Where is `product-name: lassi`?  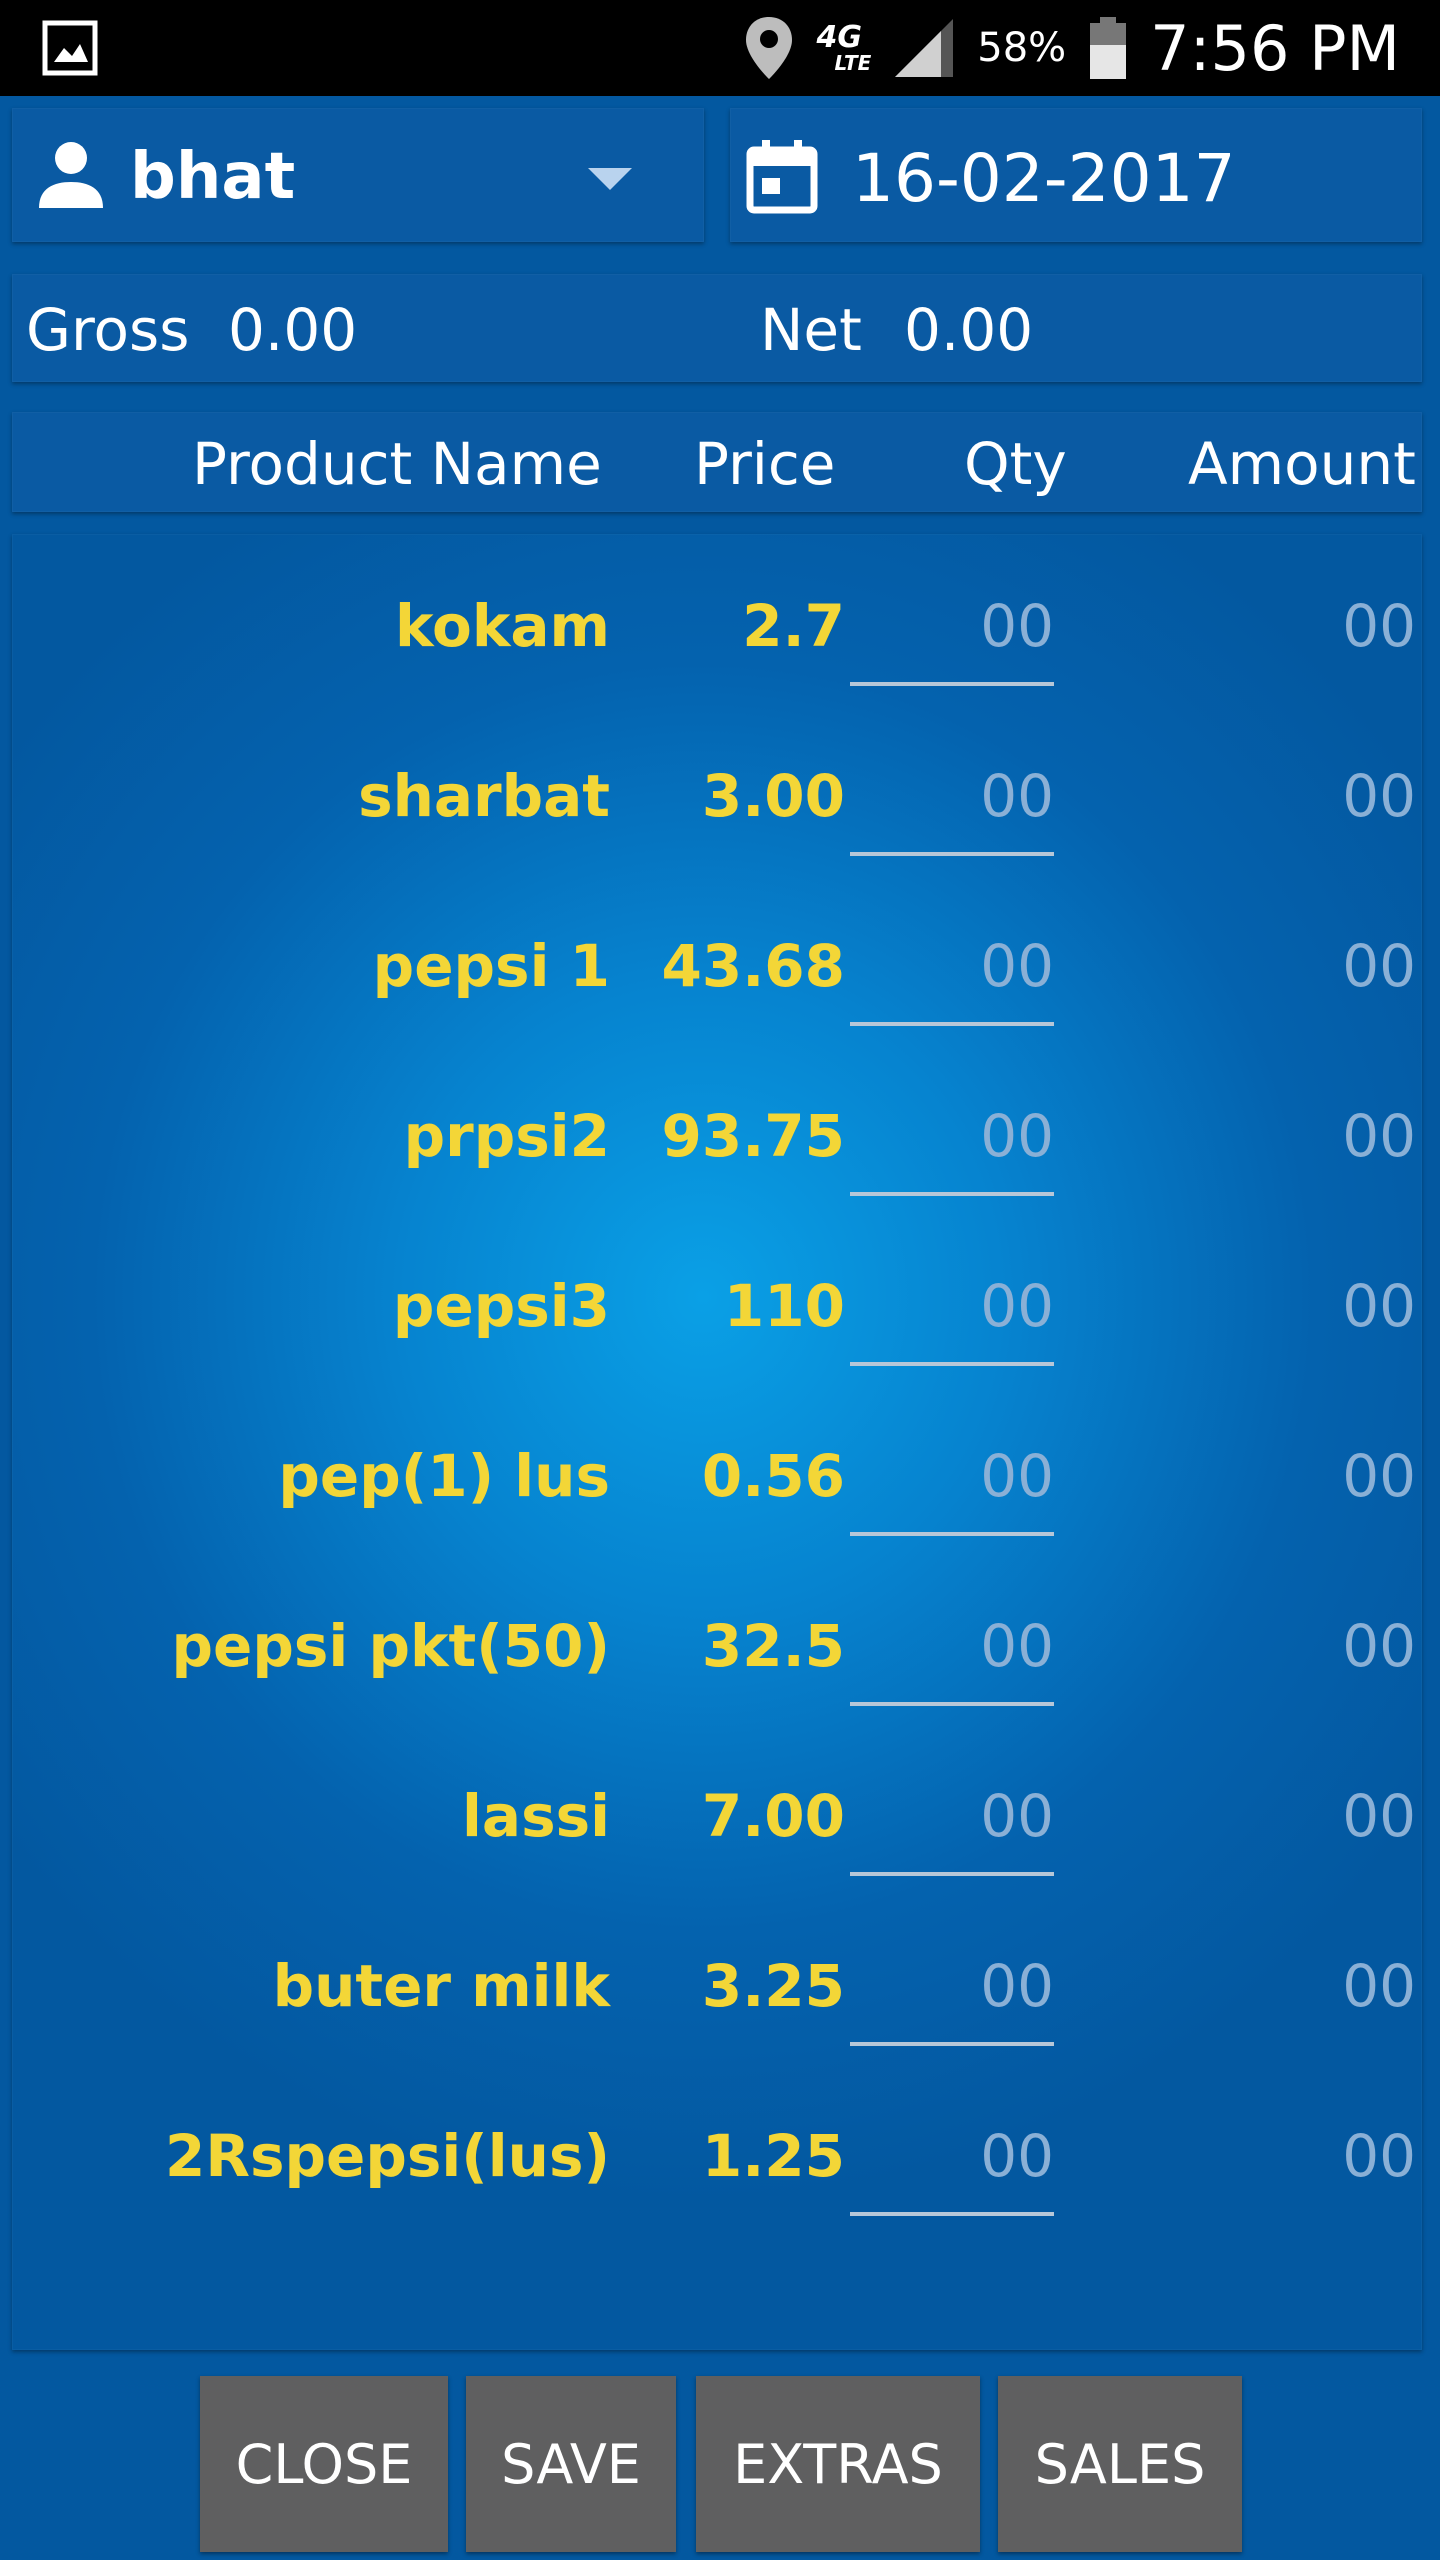
product-name: lassi is located at coordinates (536, 1816).